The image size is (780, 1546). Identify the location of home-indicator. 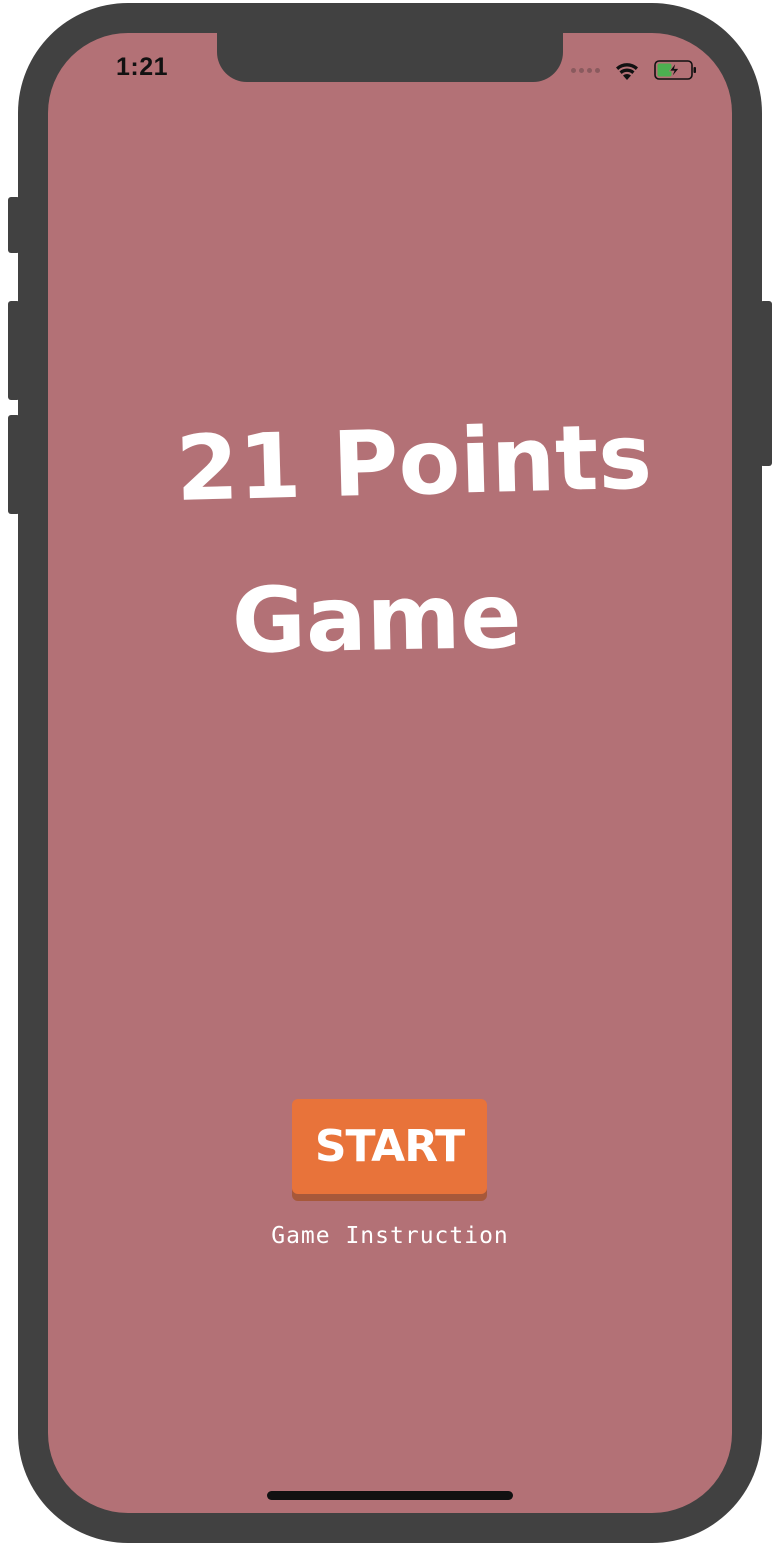
(390, 1495).